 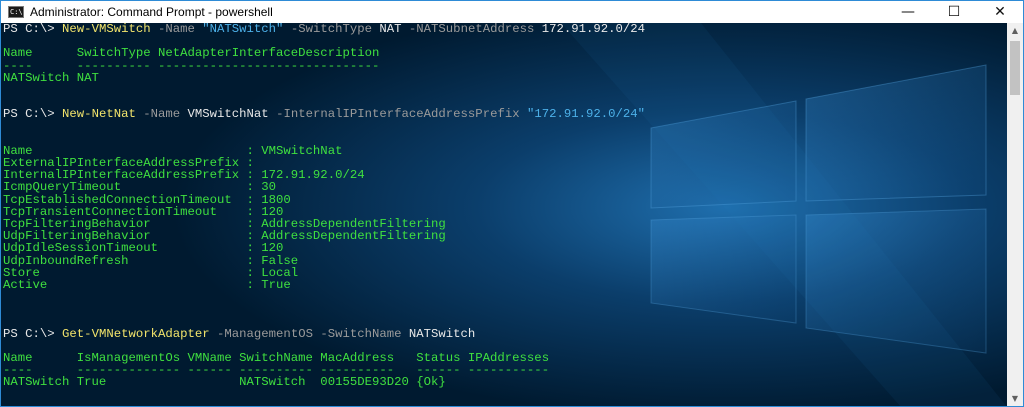 What do you see at coordinates (593, 29) in the screenshot?
I see `console-text-arg: 172.91.92.0/24` at bounding box center [593, 29].